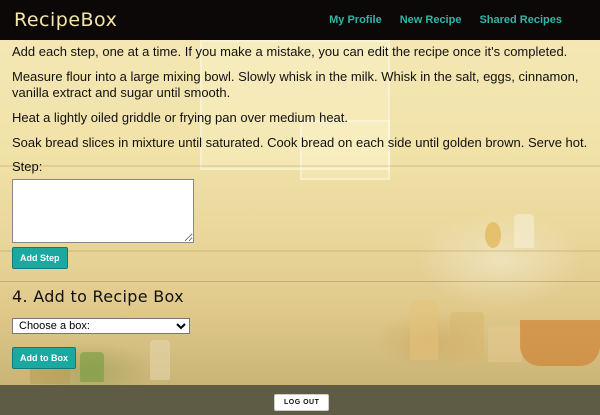 The width and height of the screenshot is (600, 415). What do you see at coordinates (300, 251) in the screenshot?
I see `shelf-decor` at bounding box center [300, 251].